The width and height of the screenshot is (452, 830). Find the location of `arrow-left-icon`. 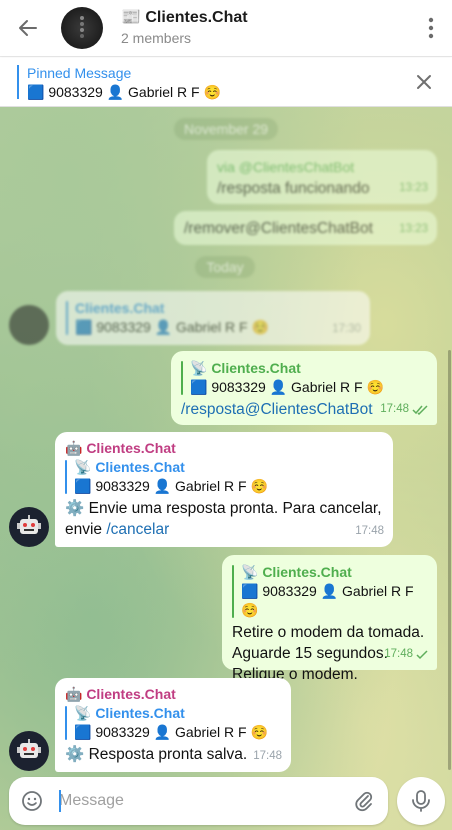

arrow-left-icon is located at coordinates (28, 28).